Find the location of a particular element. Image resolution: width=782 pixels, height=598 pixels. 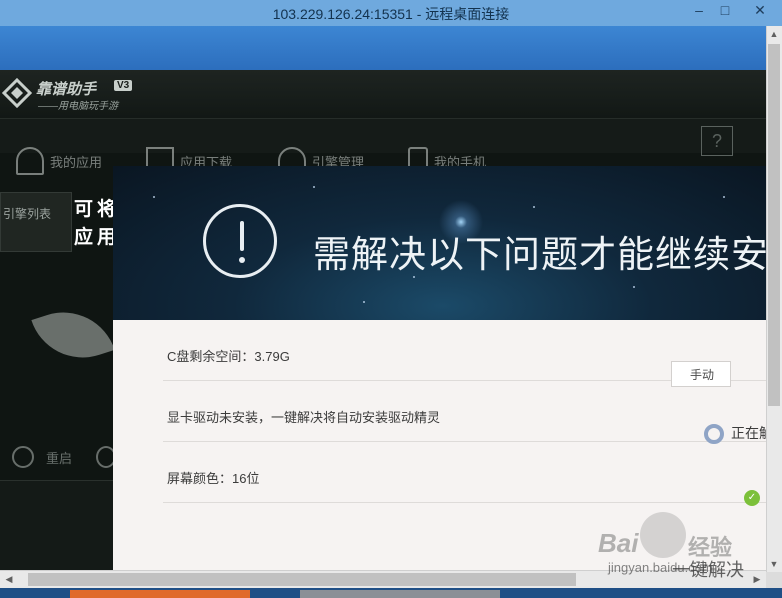

app-version-badge: V3 is located at coordinates (123, 85).